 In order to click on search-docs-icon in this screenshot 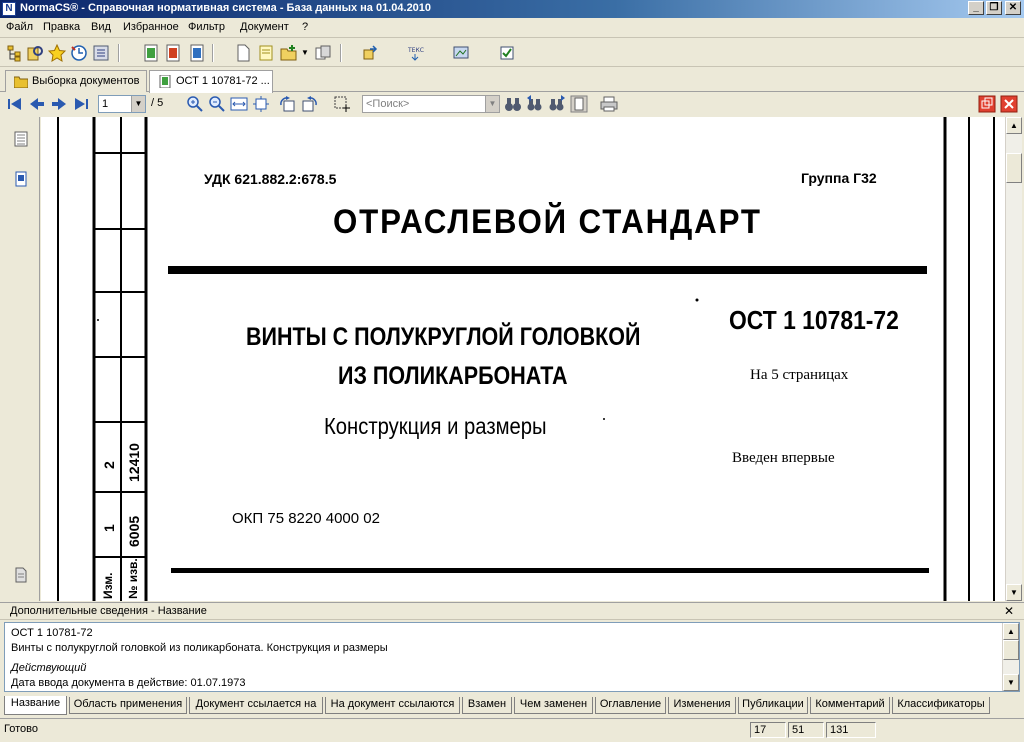, I will do `click(35, 53)`.